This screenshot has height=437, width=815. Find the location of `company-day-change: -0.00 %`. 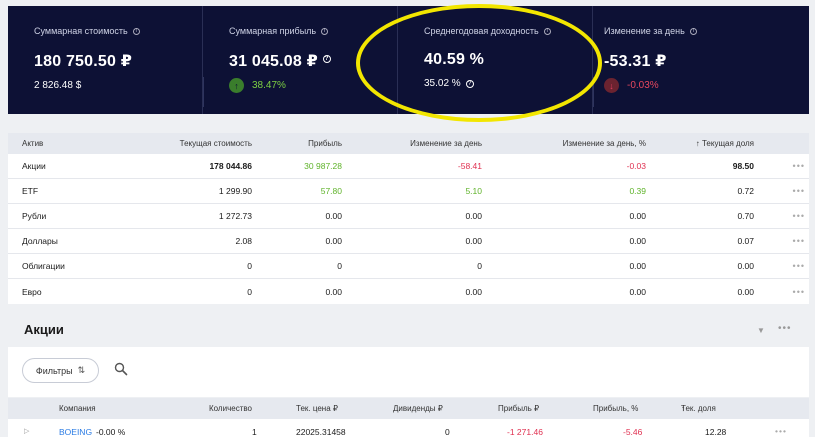

company-day-change: -0.00 % is located at coordinates (111, 432).